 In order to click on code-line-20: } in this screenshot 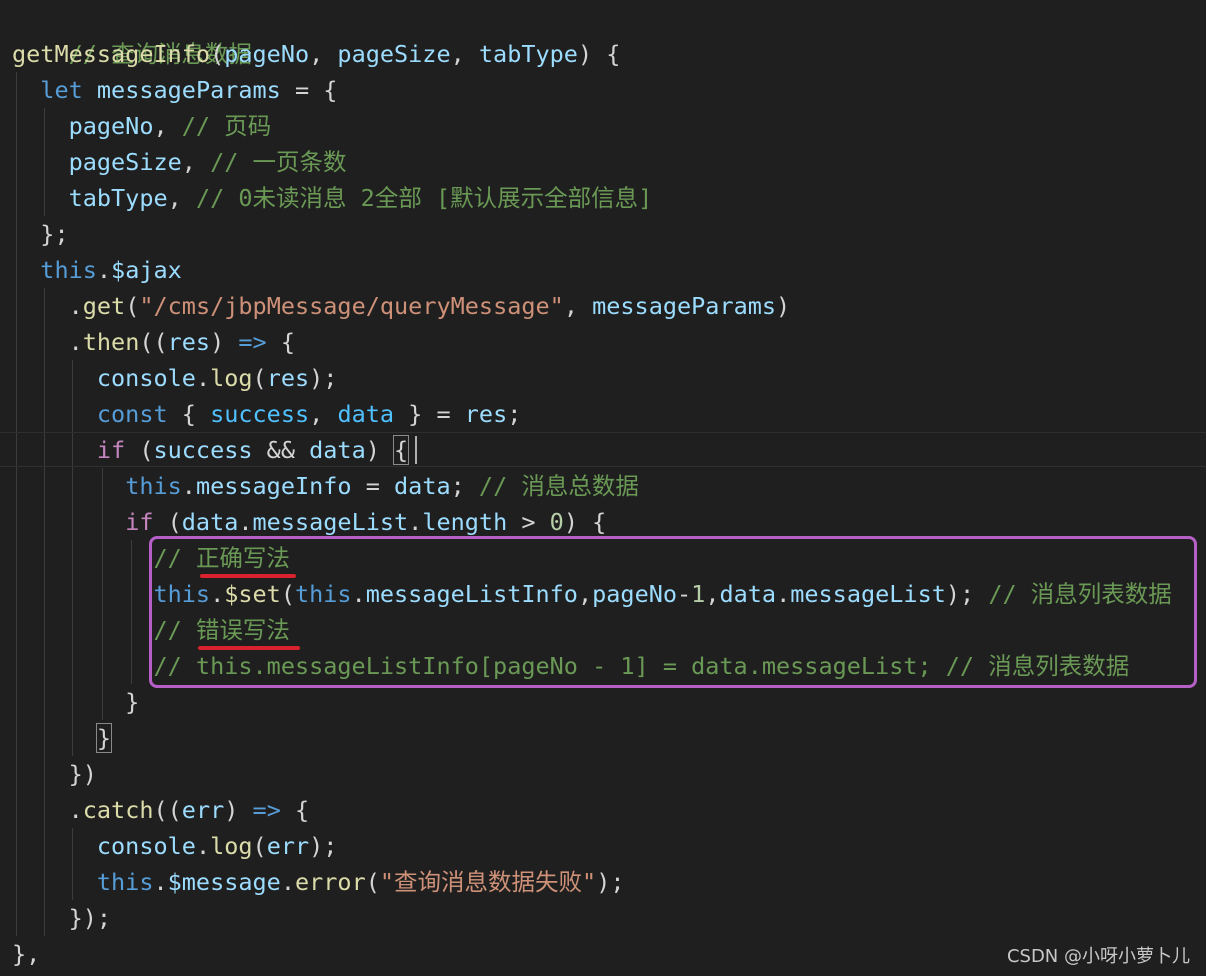, I will do `click(76, 702)`.